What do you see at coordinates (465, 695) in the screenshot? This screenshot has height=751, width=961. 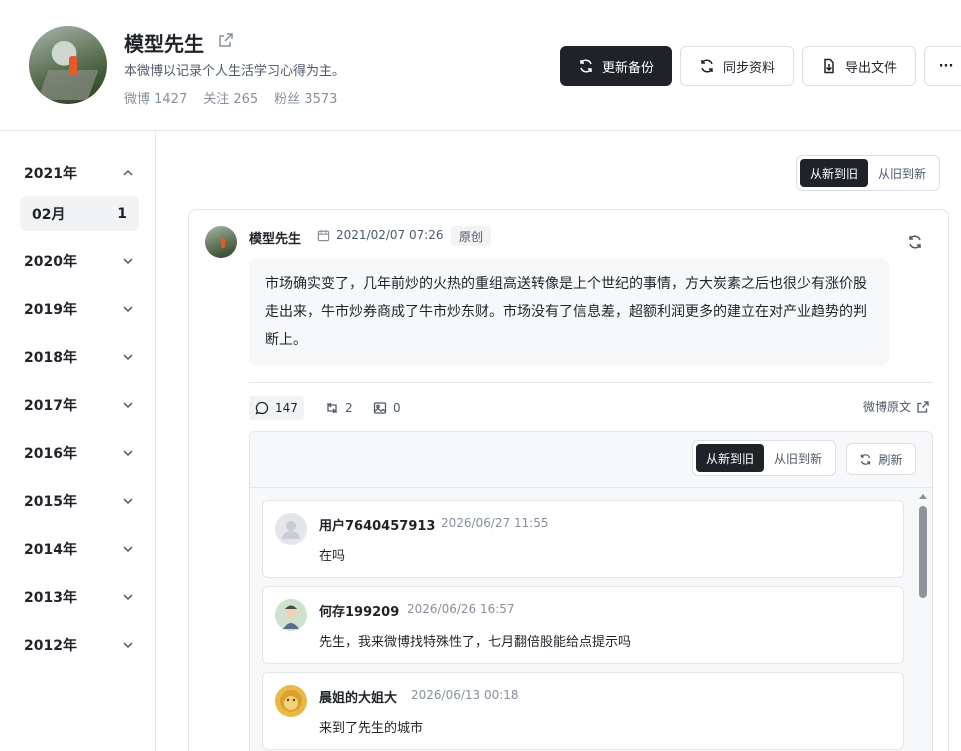 I see `comment-date: 2026/06/13 00:18` at bounding box center [465, 695].